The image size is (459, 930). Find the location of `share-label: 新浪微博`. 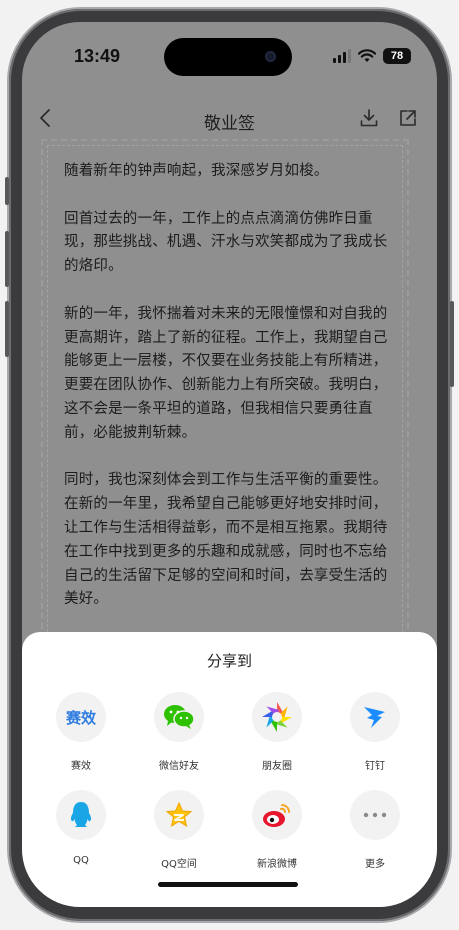

share-label: 新浪微博 is located at coordinates (277, 864).